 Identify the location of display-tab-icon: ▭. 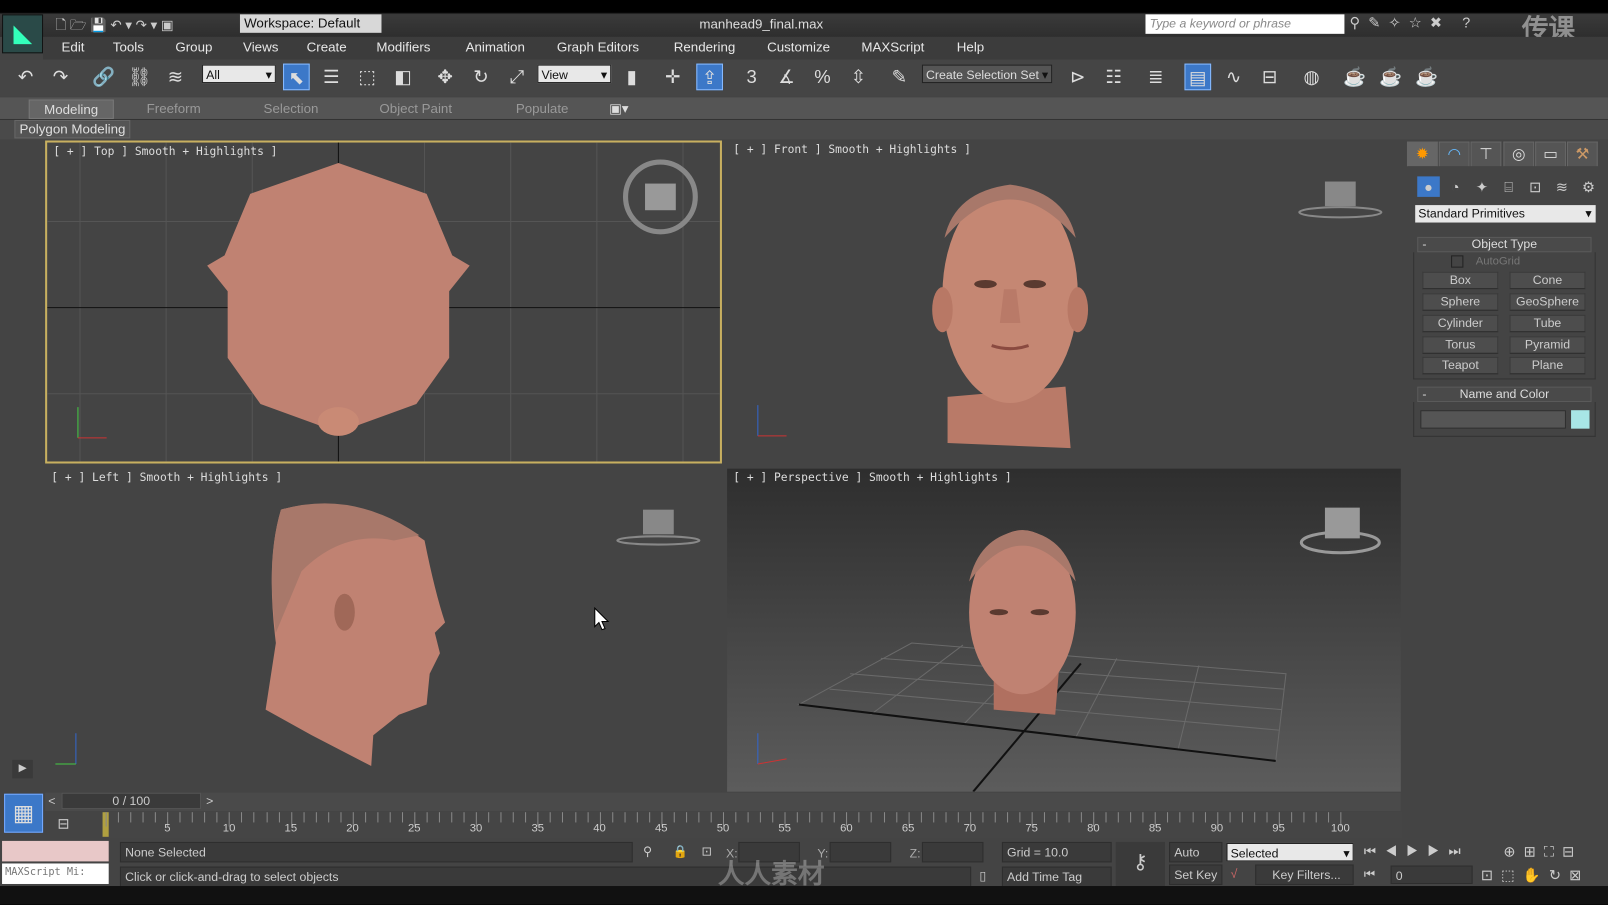
(1550, 154).